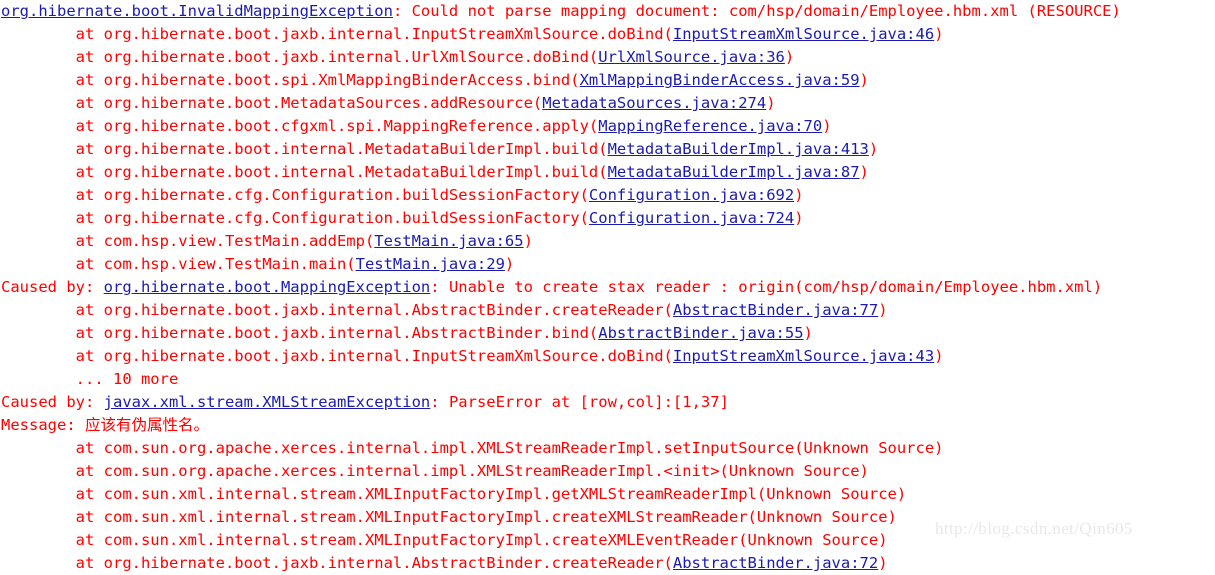 The height and width of the screenshot is (575, 1215). What do you see at coordinates (607, 425) in the screenshot?
I see `stacktrace-line: Message: 应该有伪属性名。` at bounding box center [607, 425].